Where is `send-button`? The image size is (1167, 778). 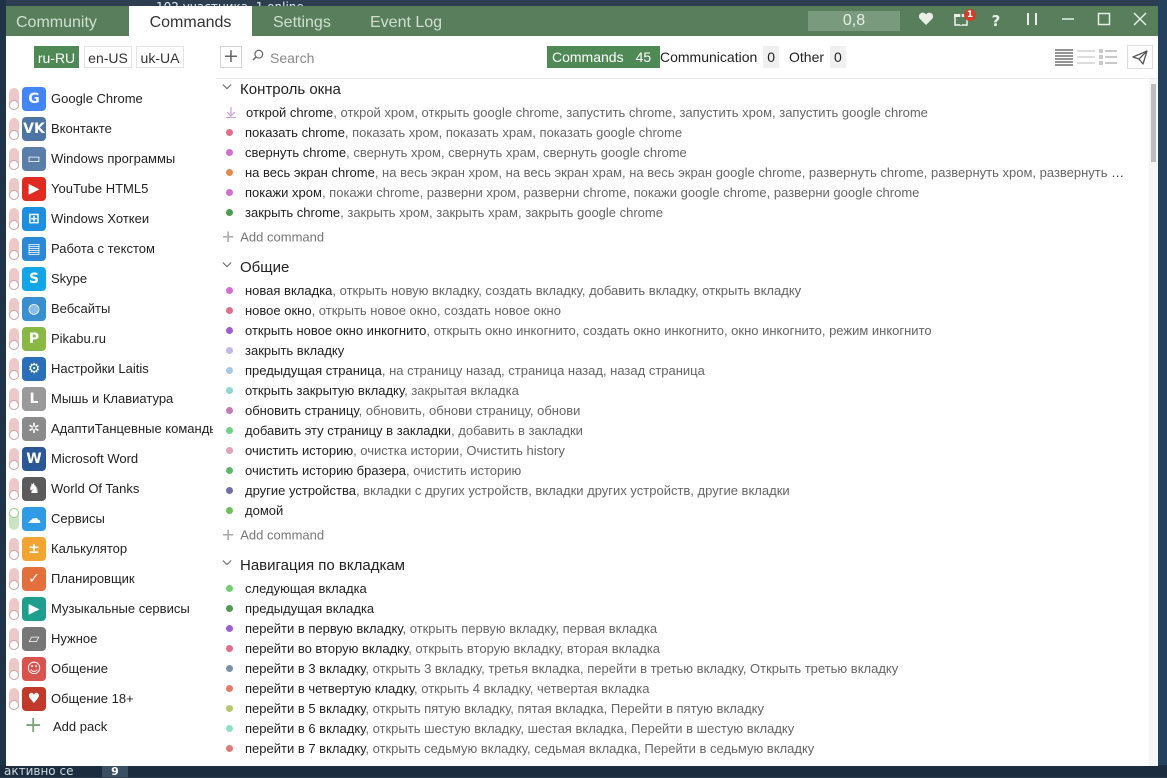 send-button is located at coordinates (1140, 57).